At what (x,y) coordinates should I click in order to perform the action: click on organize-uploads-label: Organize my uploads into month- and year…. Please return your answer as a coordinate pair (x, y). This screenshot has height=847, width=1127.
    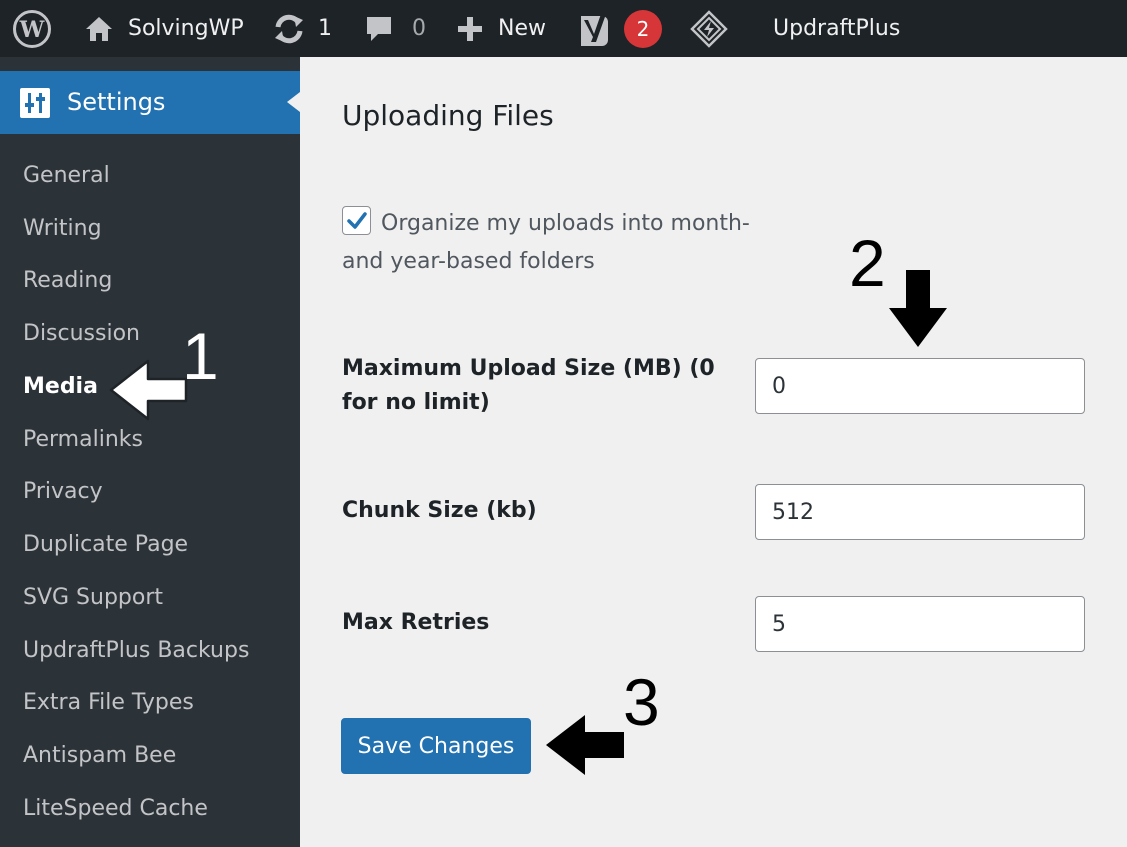
    Looking at the image, I should click on (546, 242).